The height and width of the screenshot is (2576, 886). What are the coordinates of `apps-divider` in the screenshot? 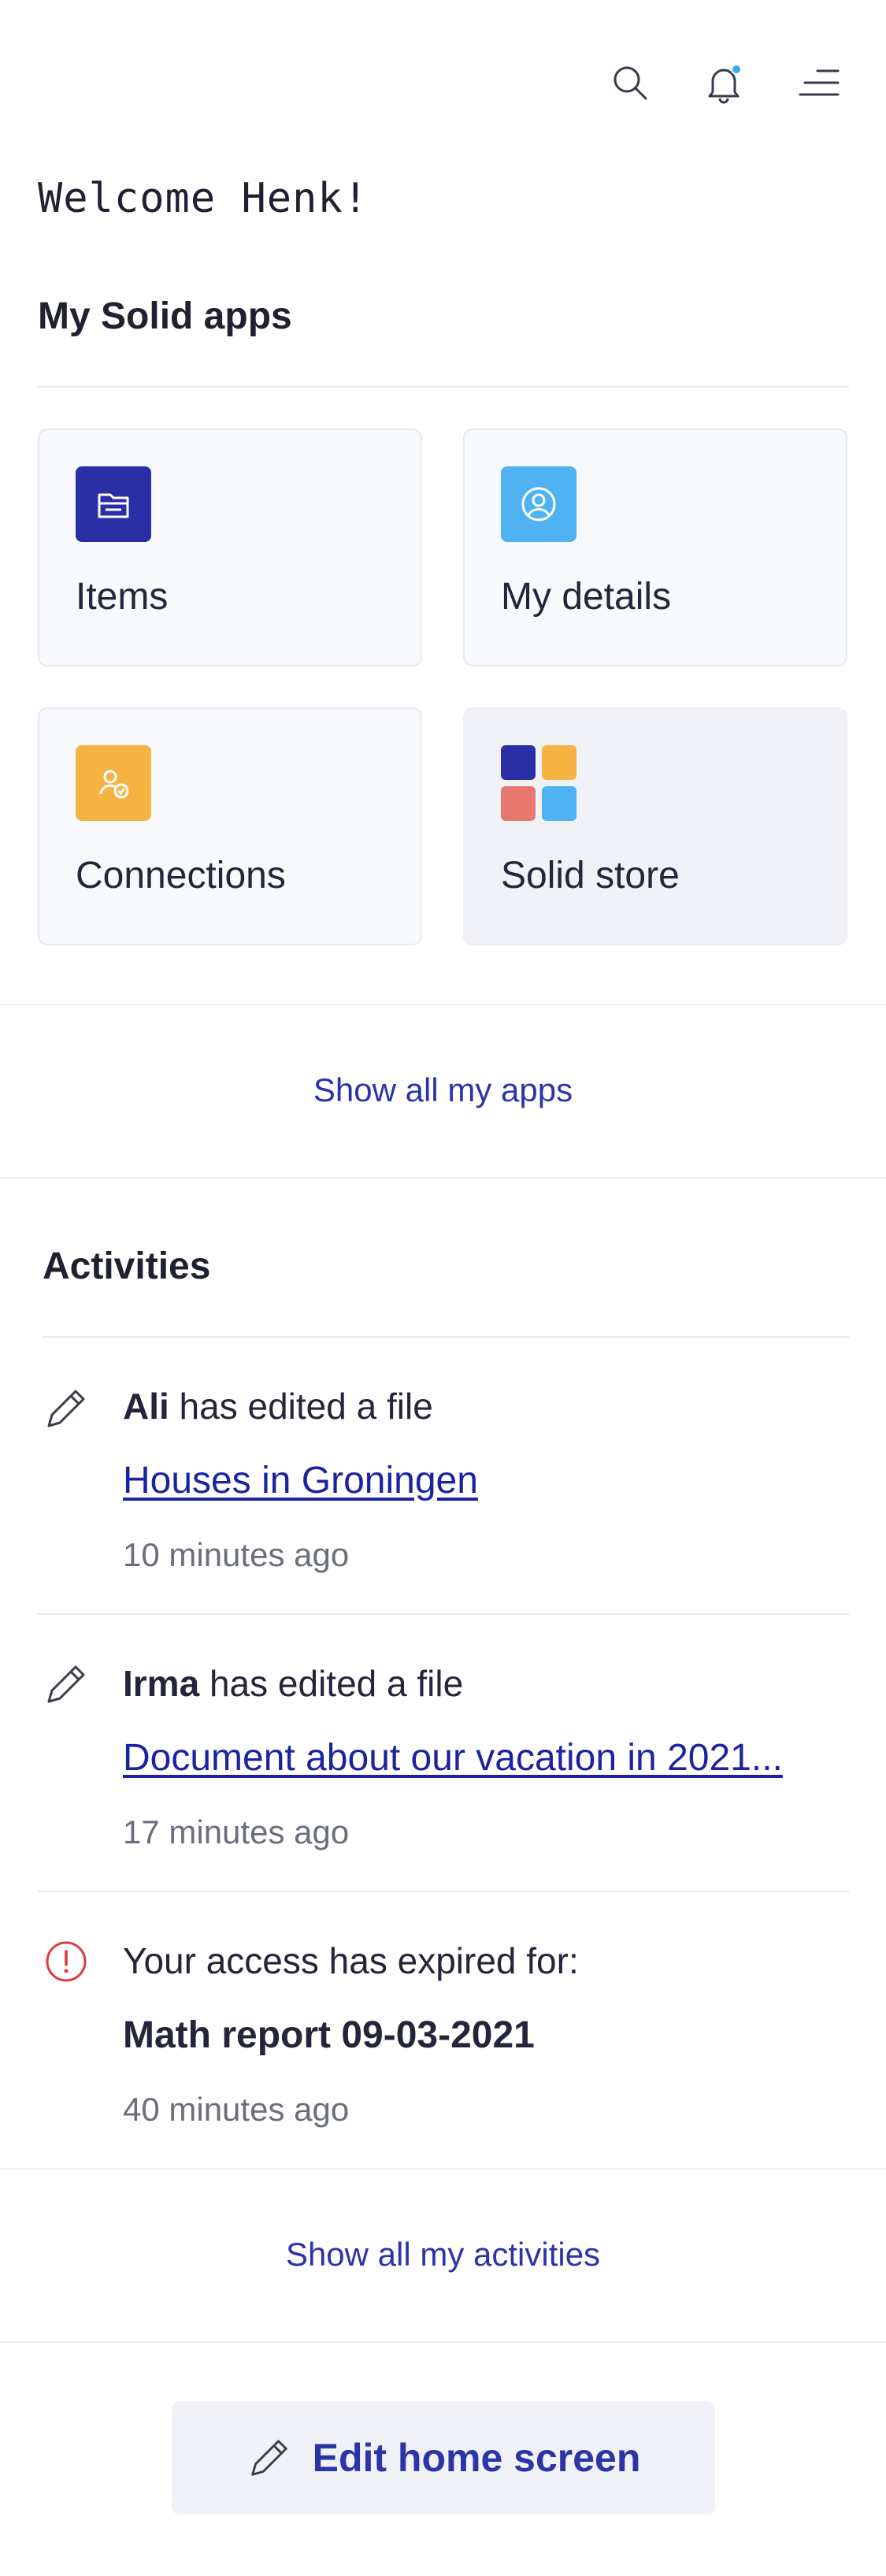 It's located at (443, 387).